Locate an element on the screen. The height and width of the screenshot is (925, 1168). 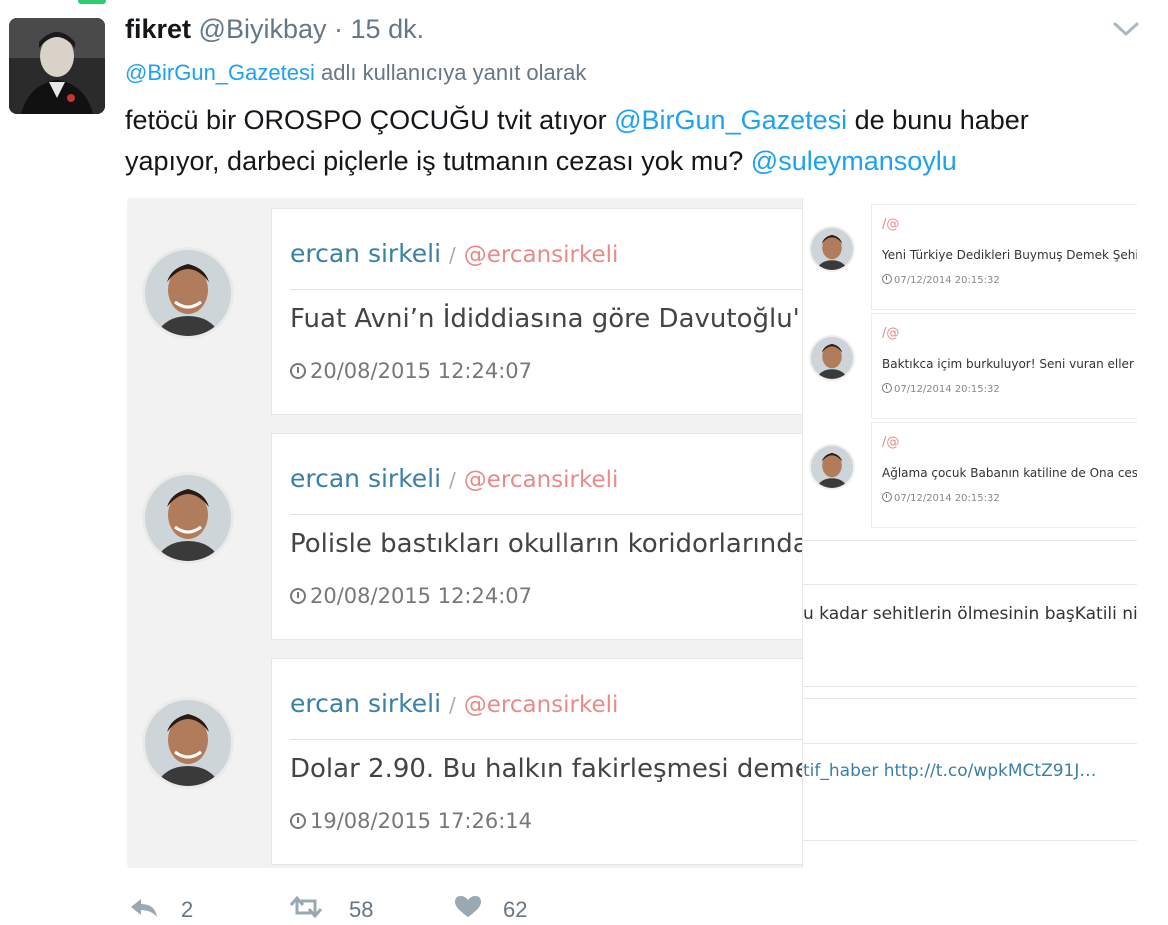
reply-button is located at coordinates (143, 910).